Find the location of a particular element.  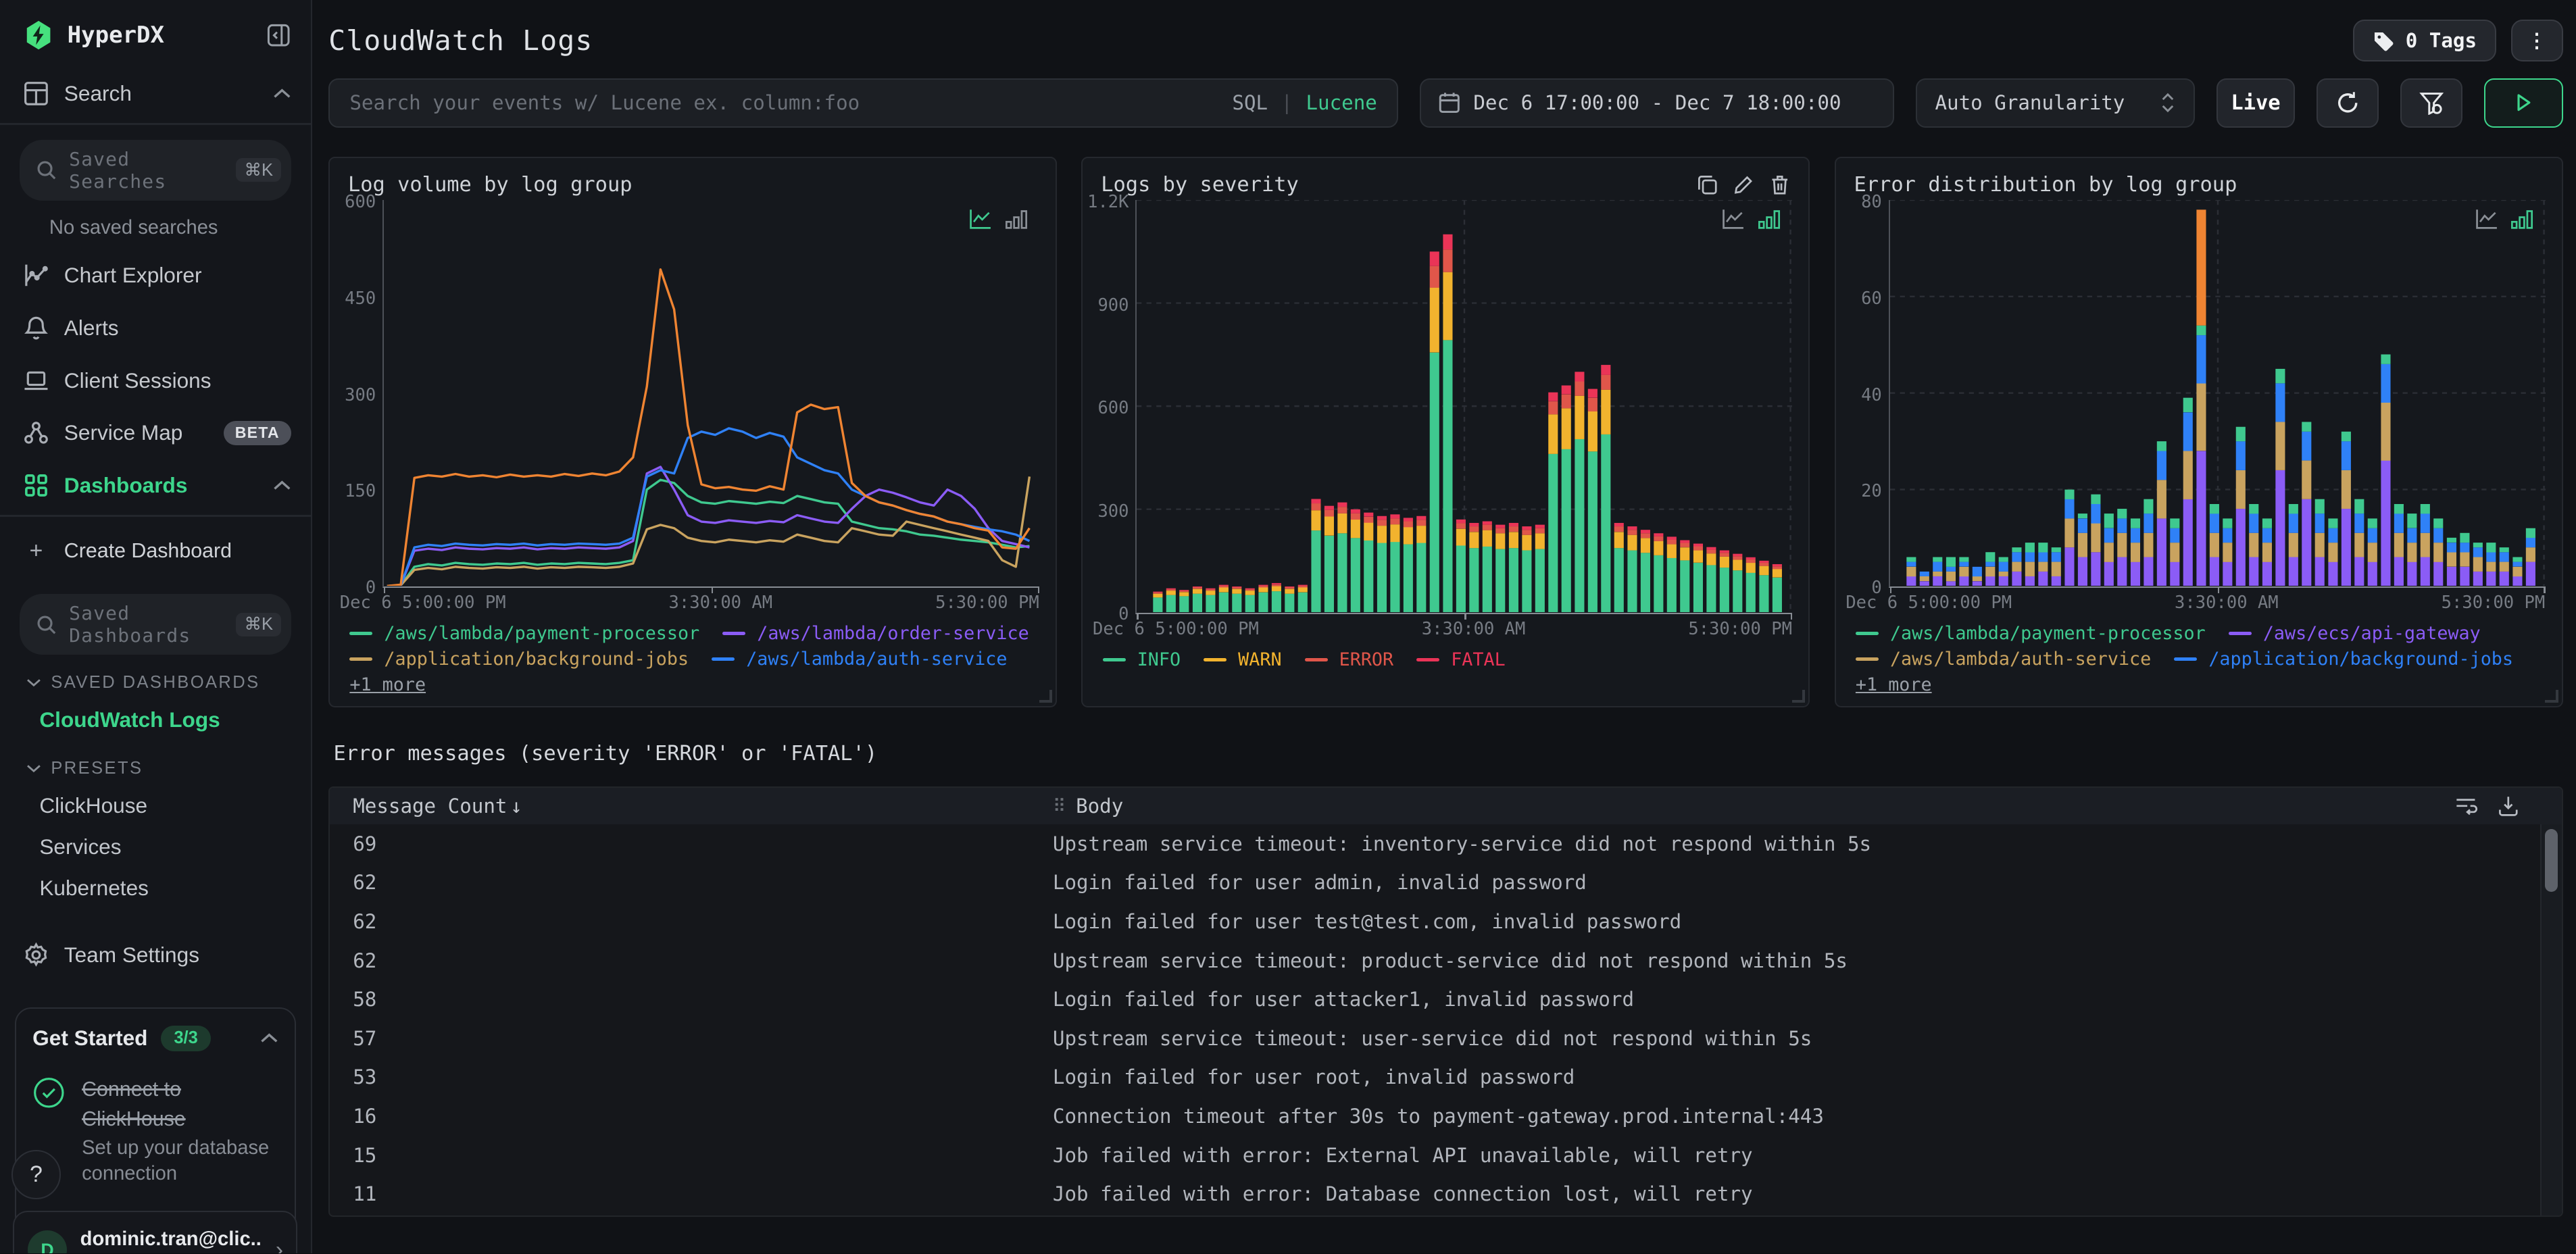

get-started-title: Get Started is located at coordinates (90, 1038).